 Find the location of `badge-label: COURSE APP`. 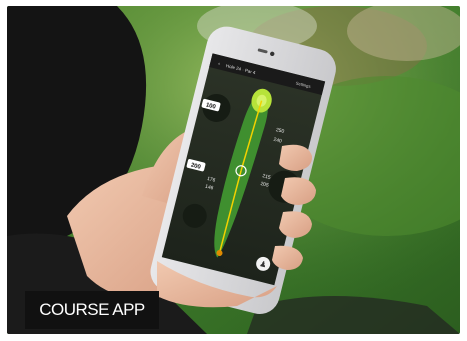

badge-label: COURSE APP is located at coordinates (92, 309).